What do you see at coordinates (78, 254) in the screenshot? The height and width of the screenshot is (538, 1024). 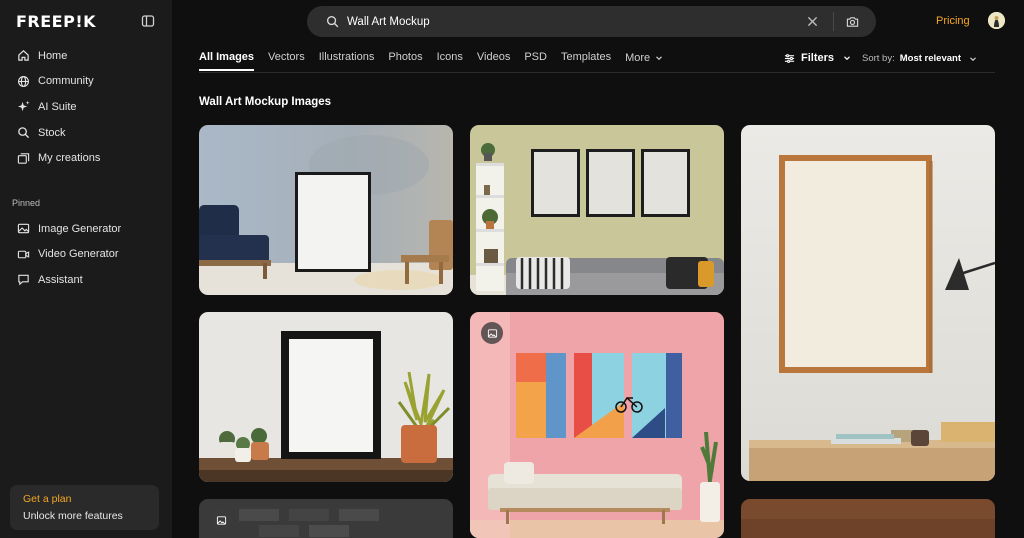 I see `sidebar-item-label: Video Generator` at bounding box center [78, 254].